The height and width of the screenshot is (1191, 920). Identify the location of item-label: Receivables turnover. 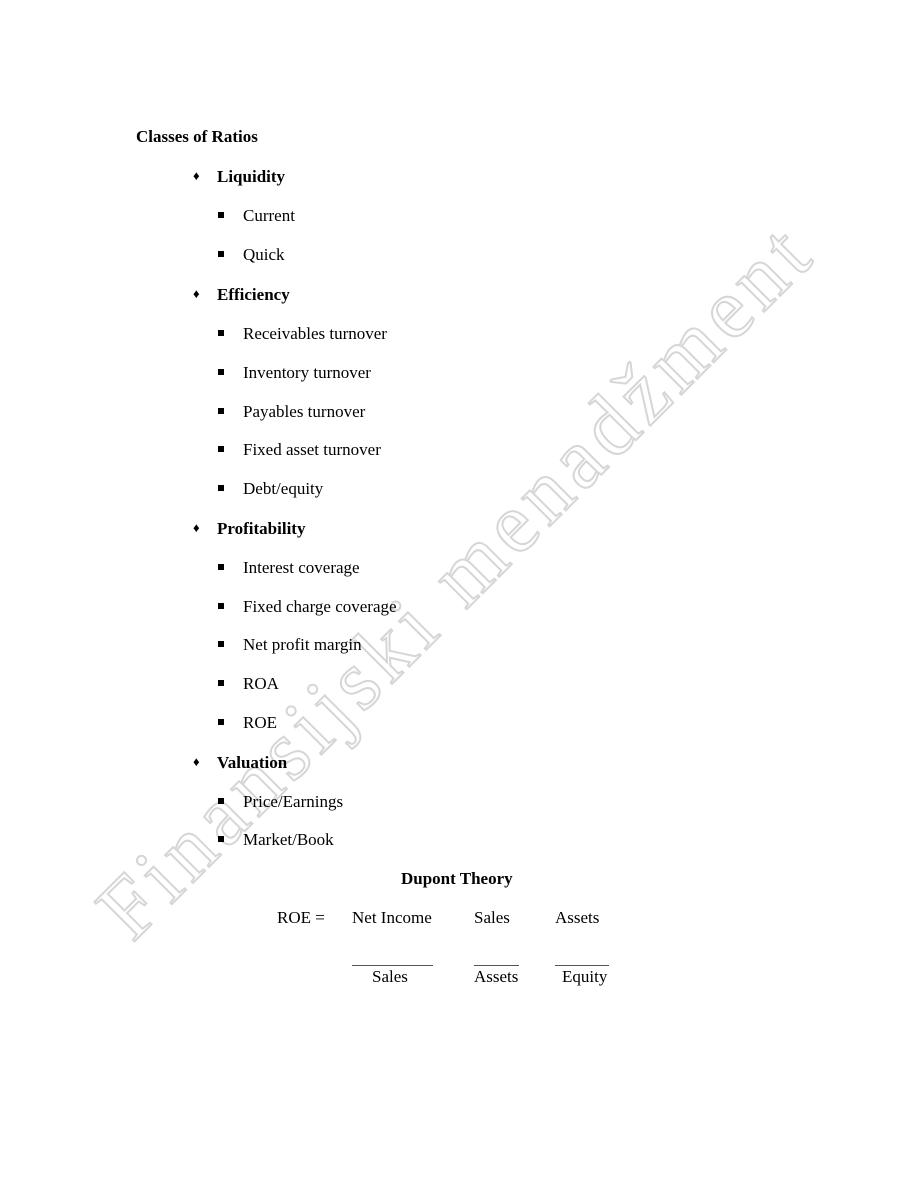
(315, 333).